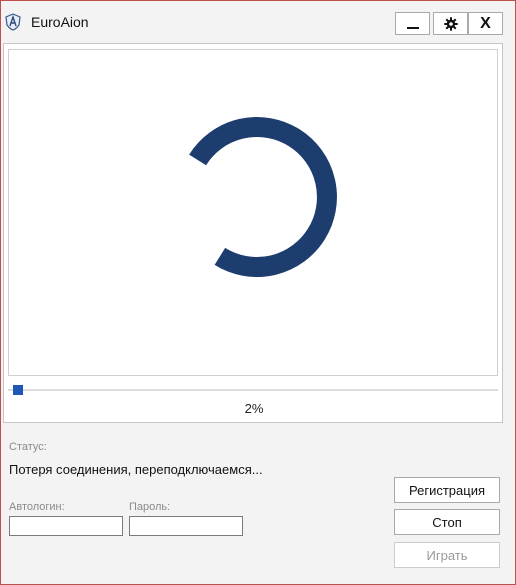 The image size is (516, 585). Describe the element at coordinates (447, 490) in the screenshot. I see `register-button: Регистрация` at that location.